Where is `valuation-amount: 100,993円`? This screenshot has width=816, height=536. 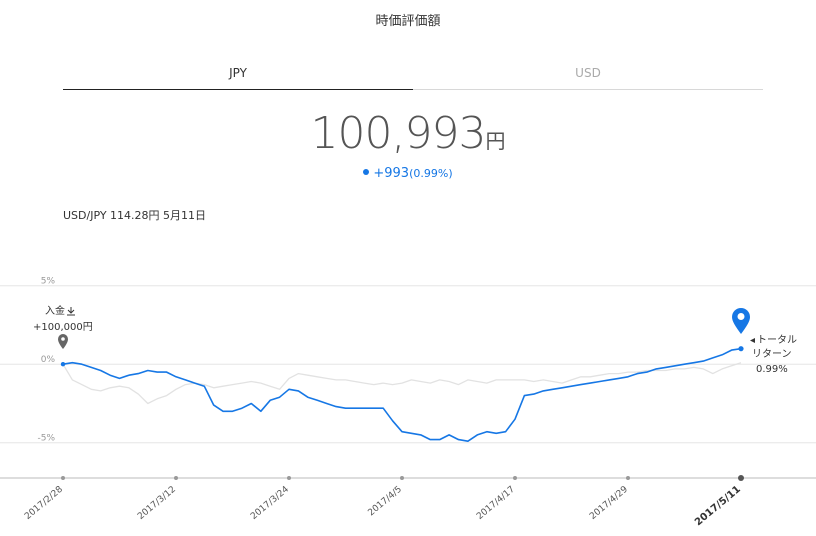
valuation-amount: 100,993円 is located at coordinates (408, 133).